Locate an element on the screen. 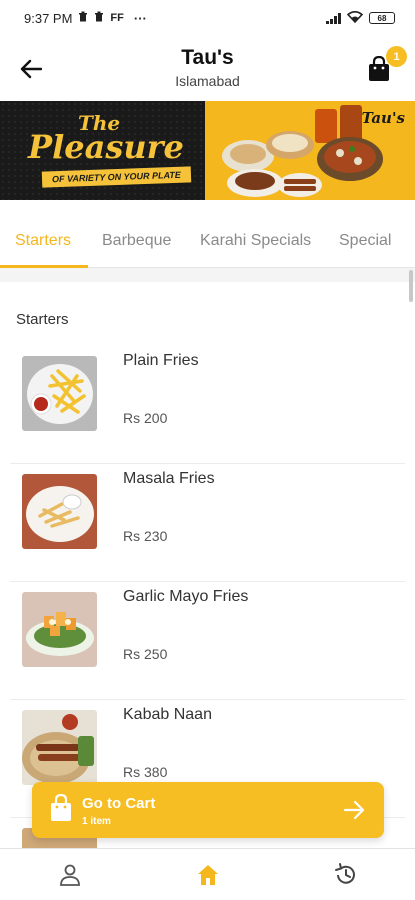  title-wrap: Tau's Islamabad is located at coordinates (207, 67).